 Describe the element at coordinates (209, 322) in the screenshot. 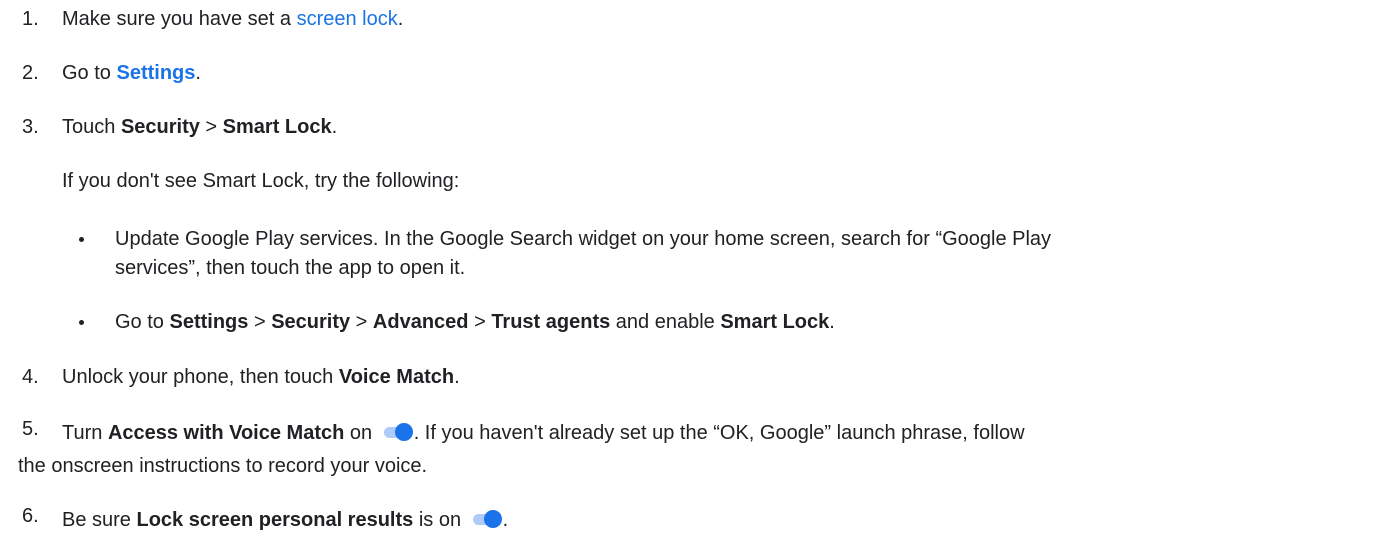

I see `bullet-text-bold: Settings` at that location.